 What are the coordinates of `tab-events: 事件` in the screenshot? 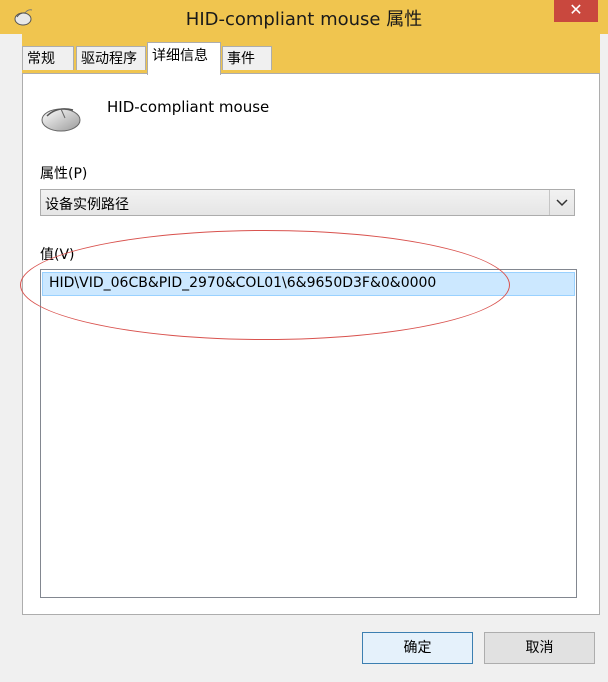 It's located at (247, 58).